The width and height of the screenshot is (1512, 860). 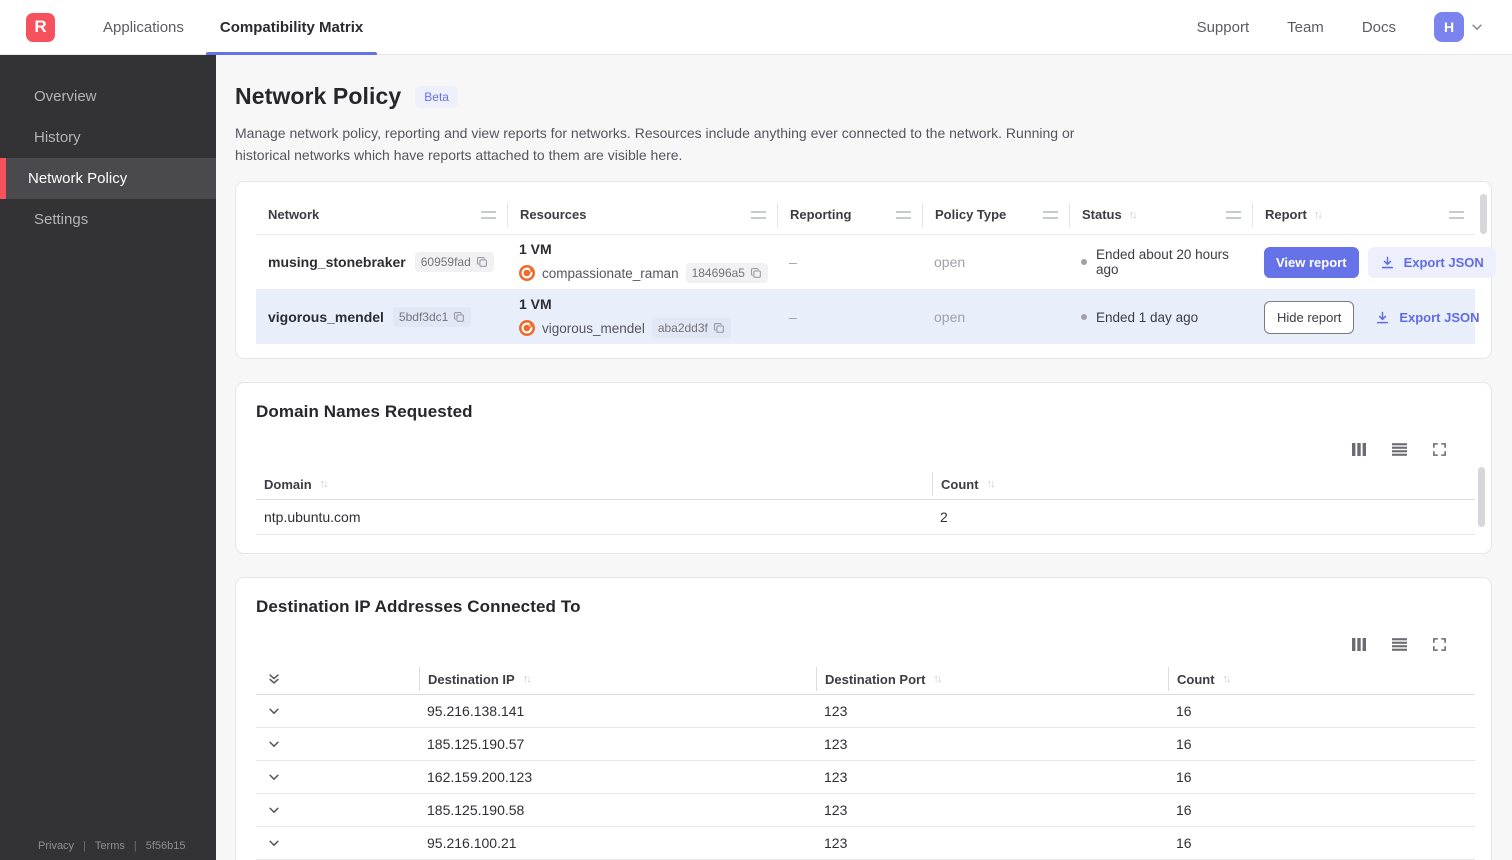 What do you see at coordinates (1305, 27) in the screenshot?
I see `team-link: Team` at bounding box center [1305, 27].